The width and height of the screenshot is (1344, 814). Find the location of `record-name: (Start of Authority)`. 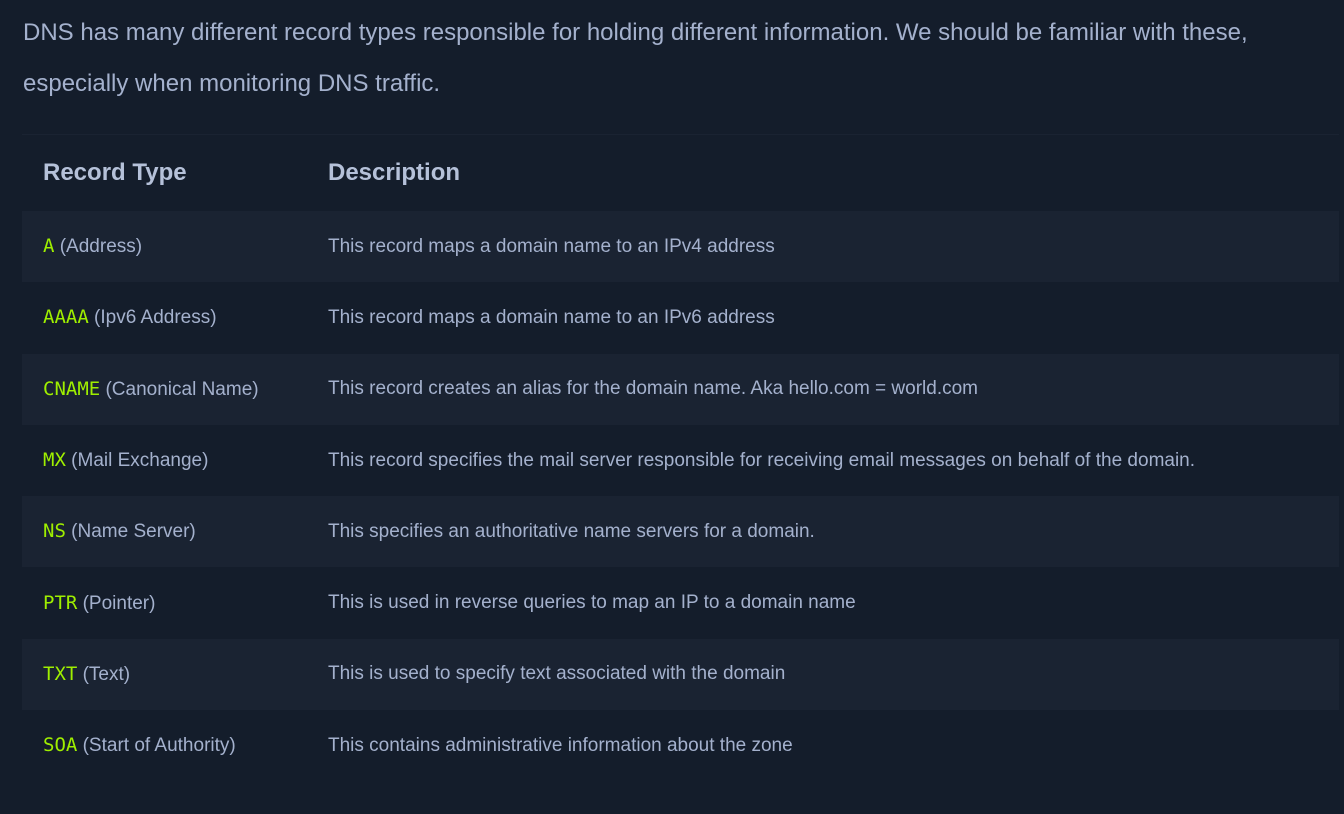

record-name: (Start of Authority) is located at coordinates (159, 746).